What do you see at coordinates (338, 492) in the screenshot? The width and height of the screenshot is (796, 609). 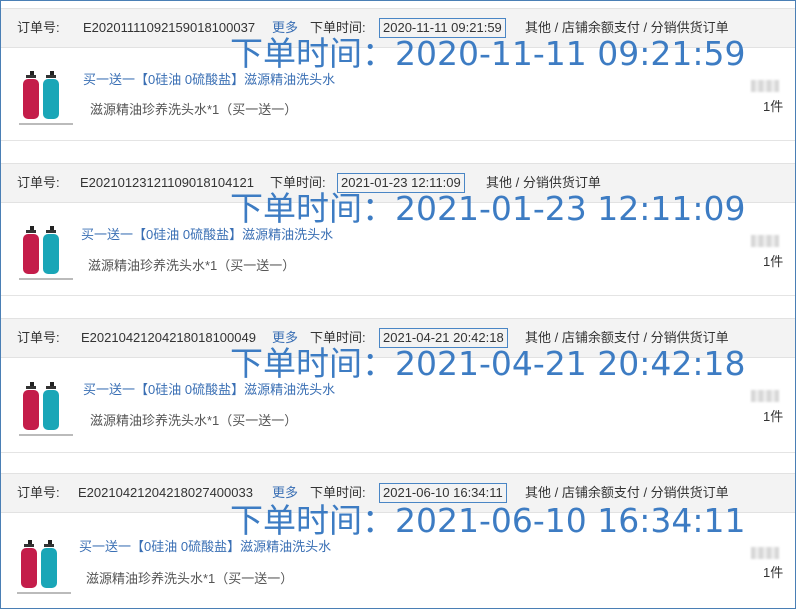 I see `order-time-label: 下单时间:` at bounding box center [338, 492].